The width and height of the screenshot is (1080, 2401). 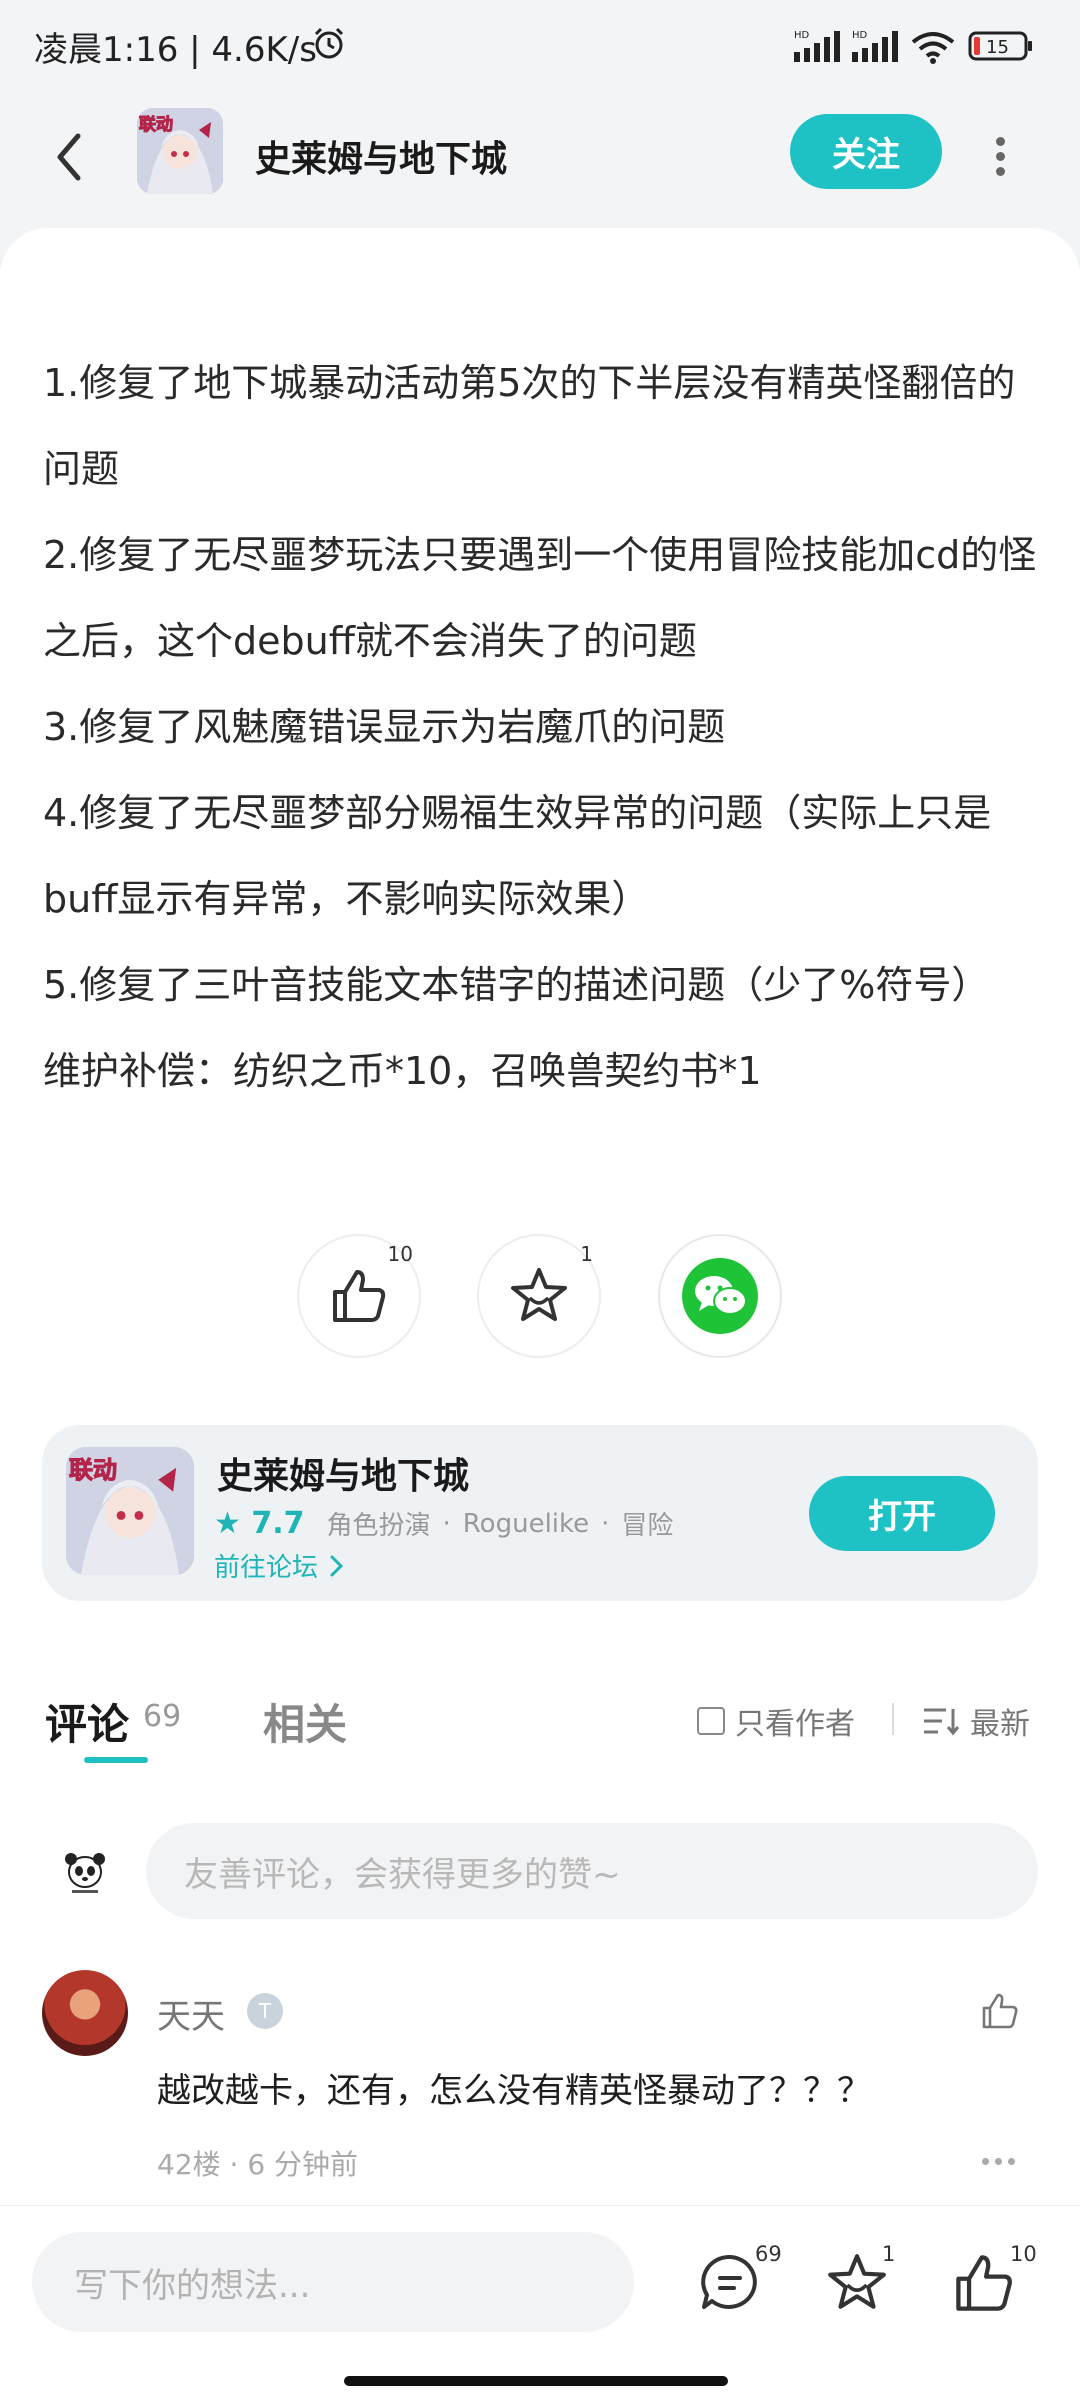 I want to click on game-tag: 冒险, so click(x=647, y=1526).